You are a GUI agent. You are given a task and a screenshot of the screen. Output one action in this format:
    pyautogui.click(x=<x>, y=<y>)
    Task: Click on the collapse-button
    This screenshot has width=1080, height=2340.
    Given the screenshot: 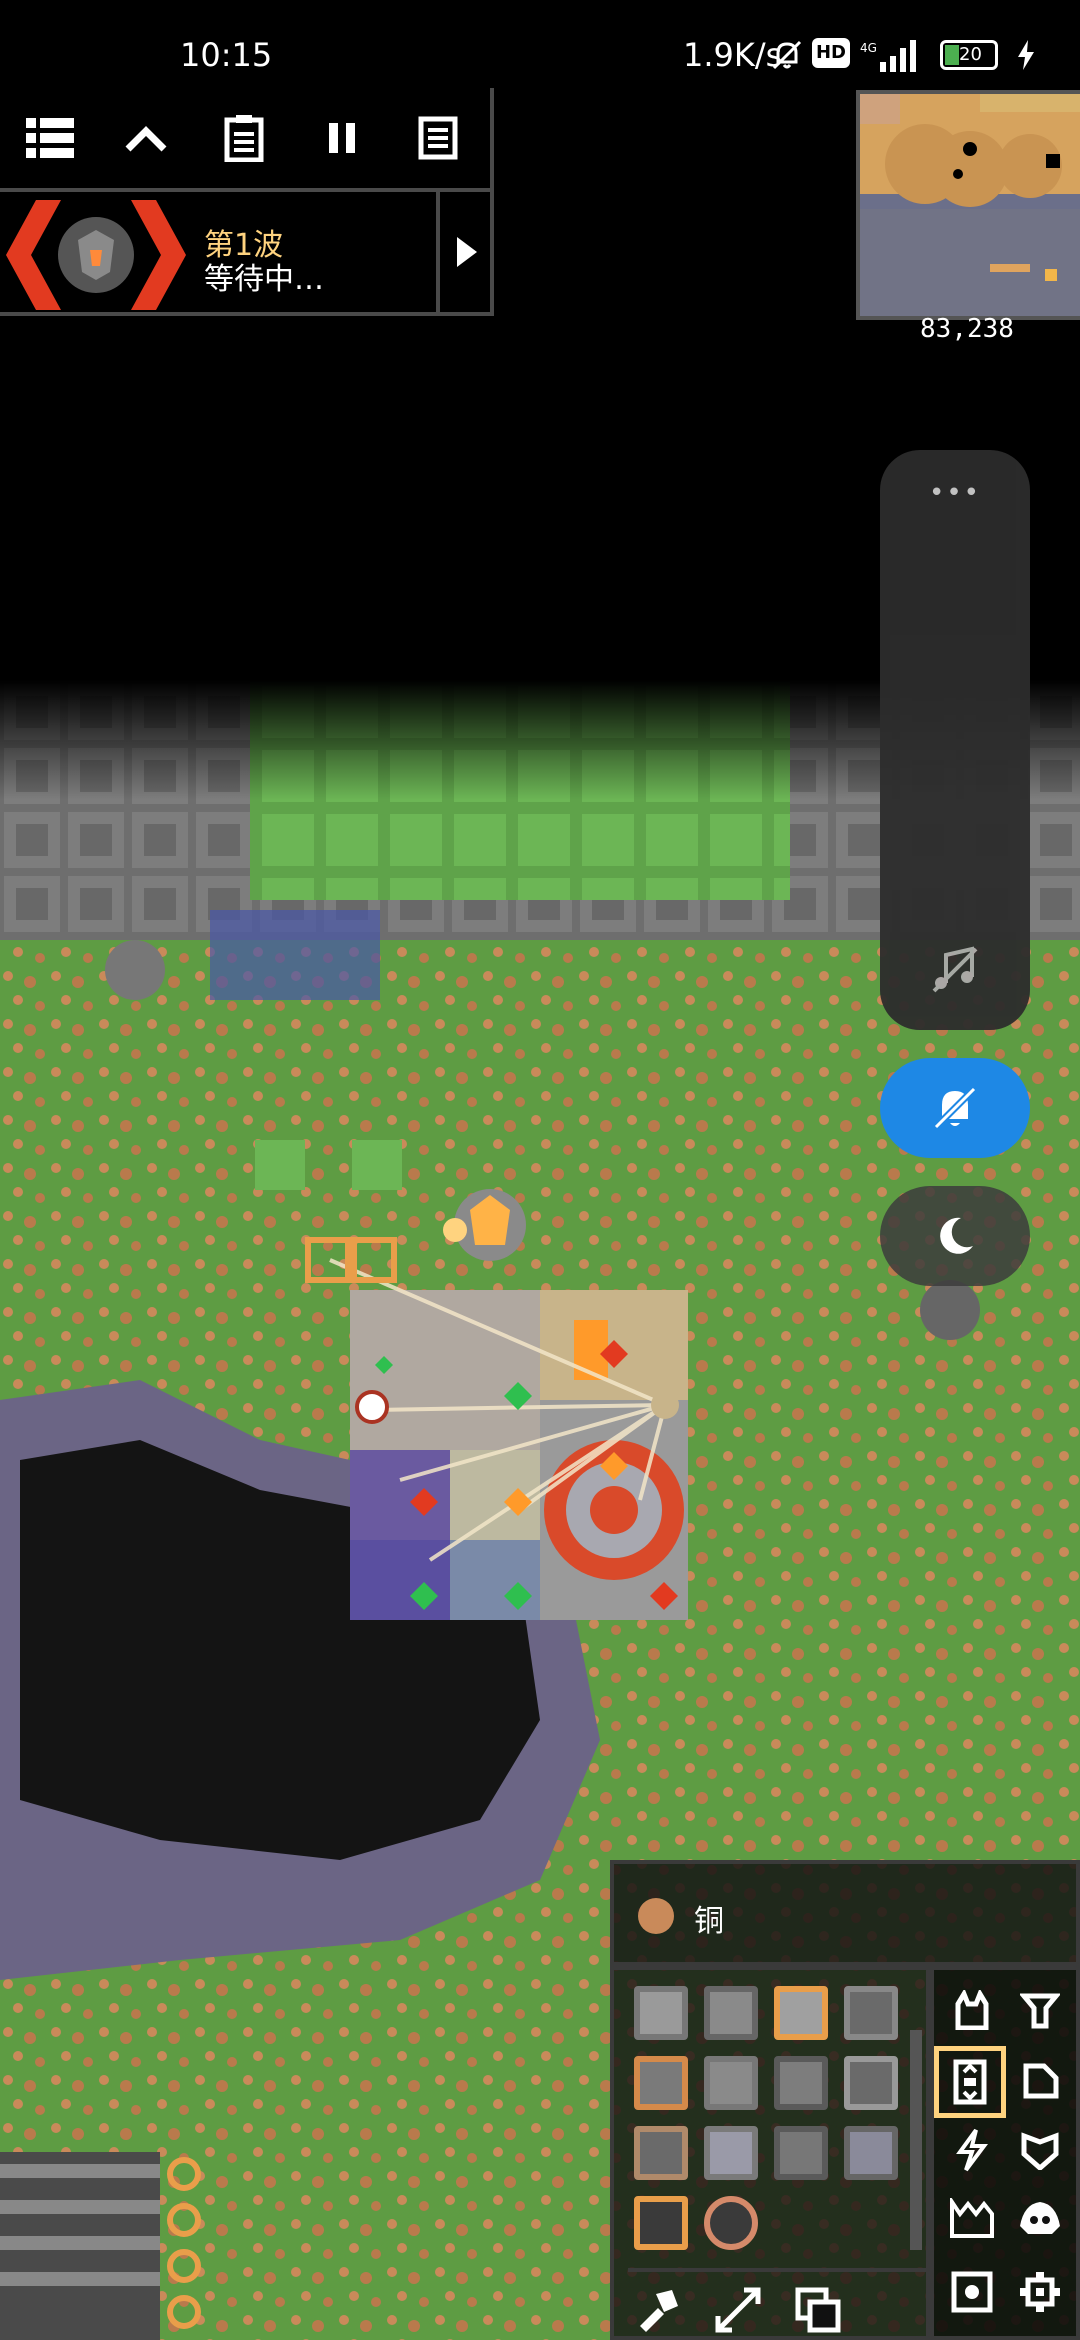 What is the action you would take?
    pyautogui.click(x=146, y=138)
    